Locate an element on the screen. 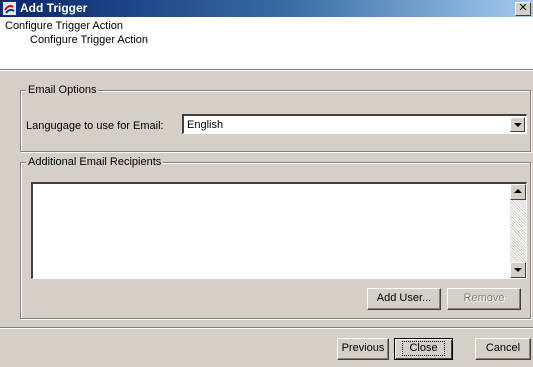  recipients-legend: Additional Email Recipients is located at coordinates (95, 162).